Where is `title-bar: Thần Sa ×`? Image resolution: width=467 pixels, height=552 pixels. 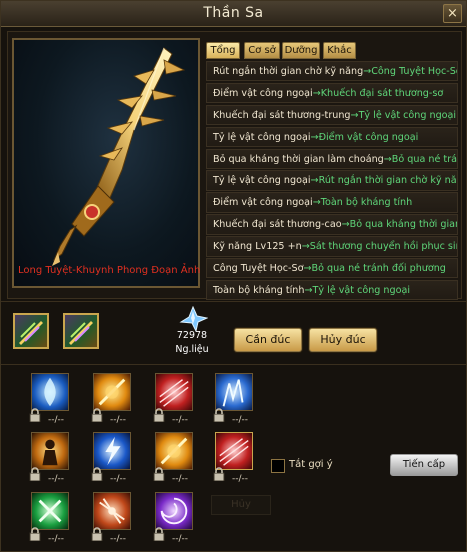
title-bar: Thần Sa × is located at coordinates (233, 14).